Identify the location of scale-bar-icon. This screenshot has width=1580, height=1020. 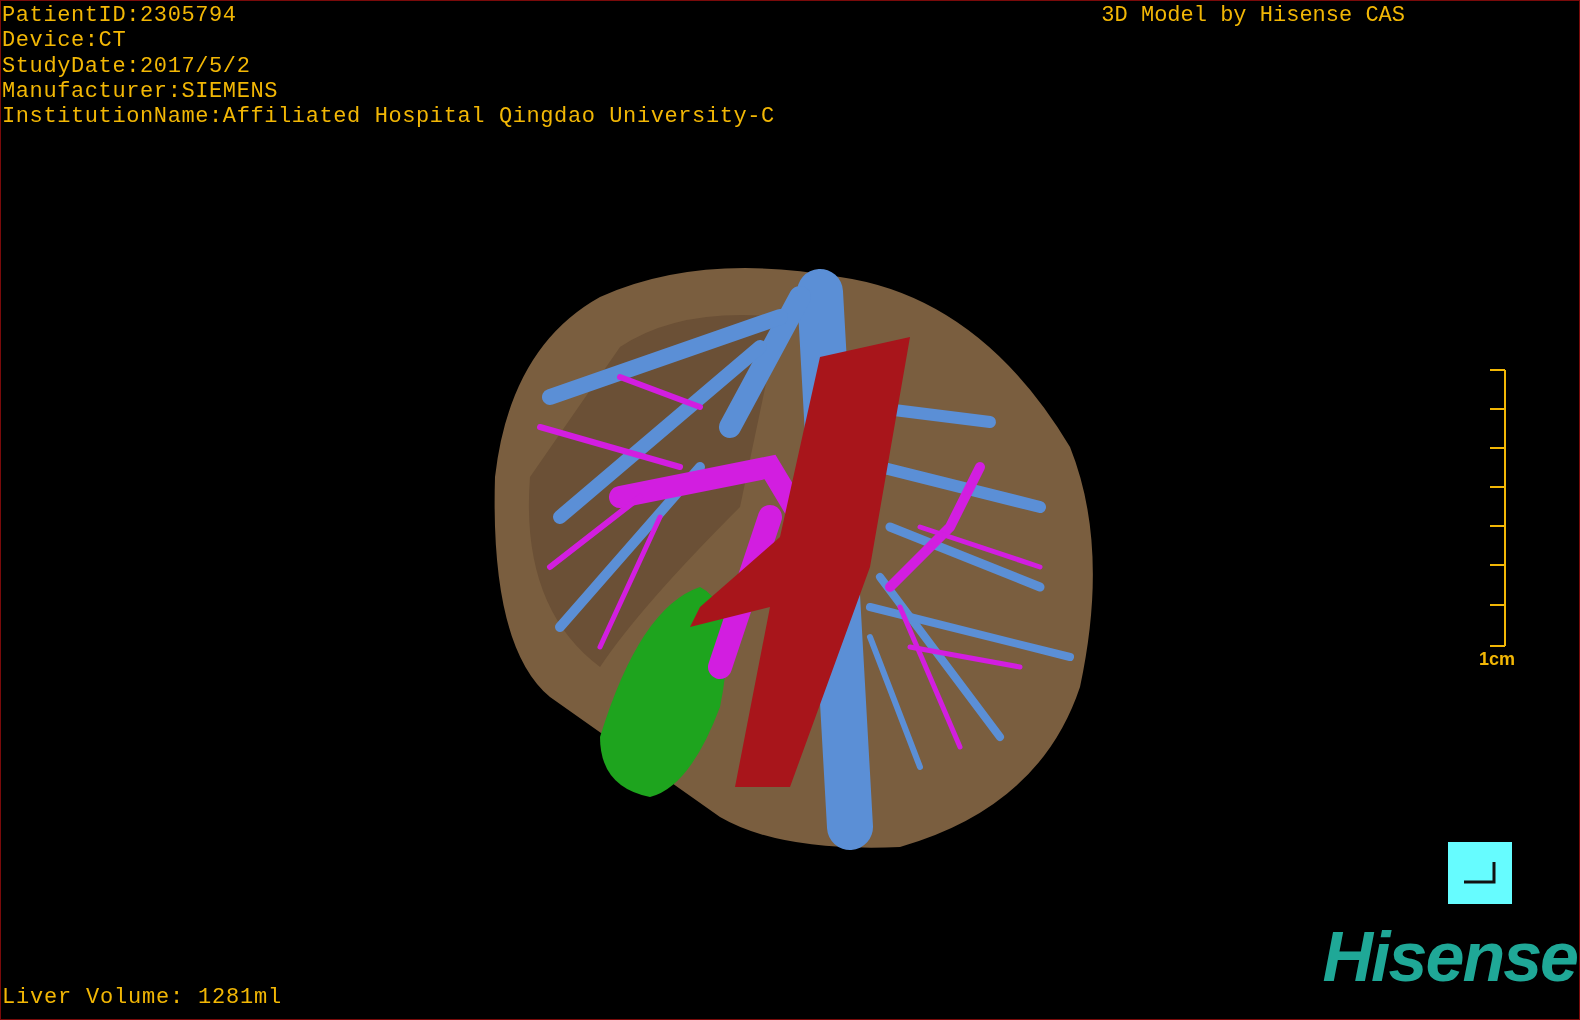
(1498, 508).